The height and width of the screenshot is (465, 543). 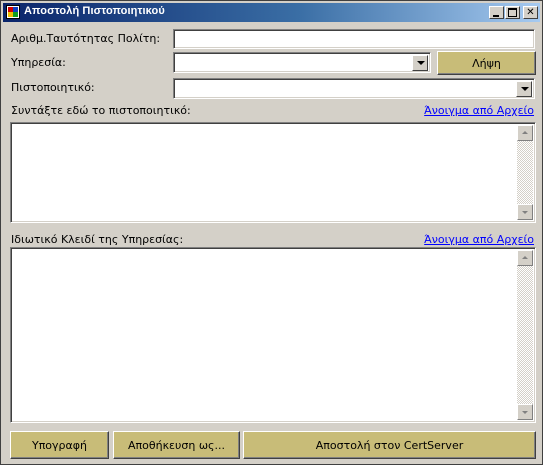 What do you see at coordinates (525, 172) in the screenshot?
I see `compose-scrollbar` at bounding box center [525, 172].